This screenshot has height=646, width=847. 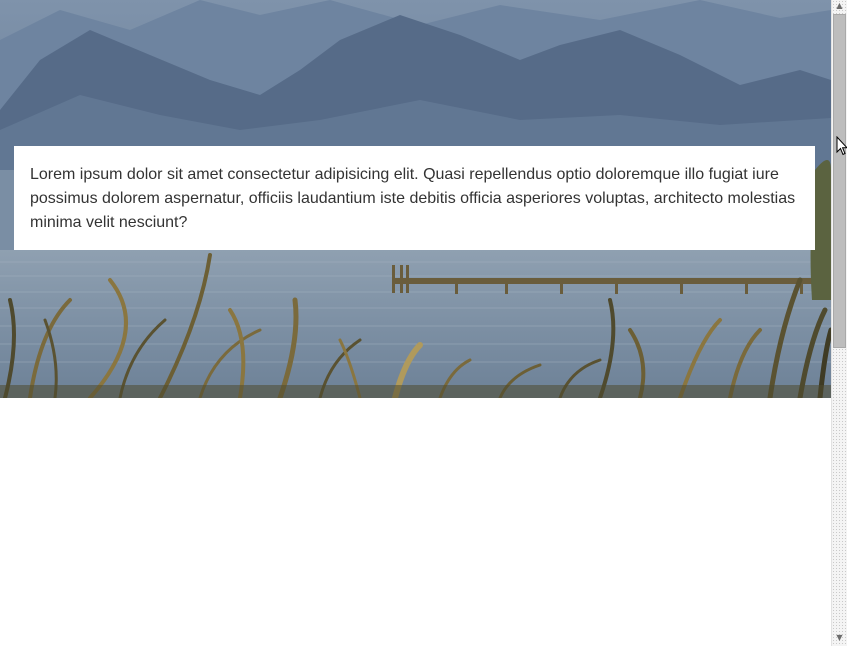 What do you see at coordinates (841, 146) in the screenshot?
I see `mouse-pointer-icon` at bounding box center [841, 146].